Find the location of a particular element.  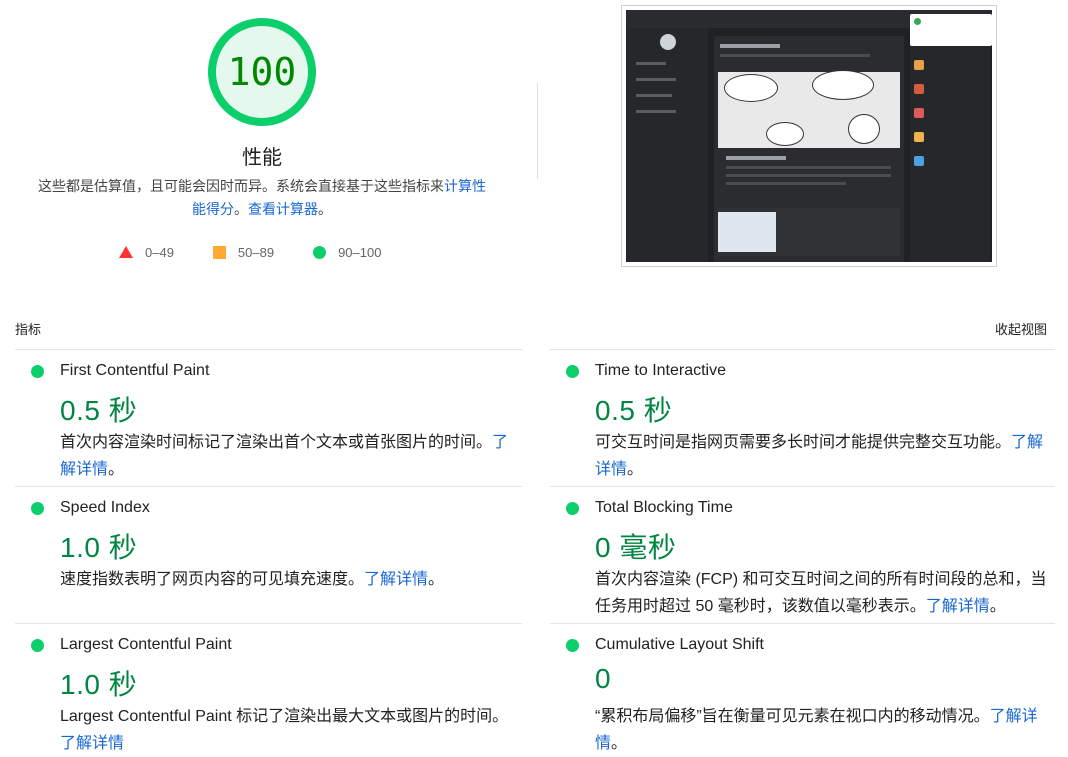

preview-right-sidebar is located at coordinates (950, 154).